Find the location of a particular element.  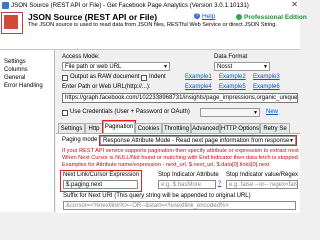

example-link-5: Example5 is located at coordinates (232, 87).